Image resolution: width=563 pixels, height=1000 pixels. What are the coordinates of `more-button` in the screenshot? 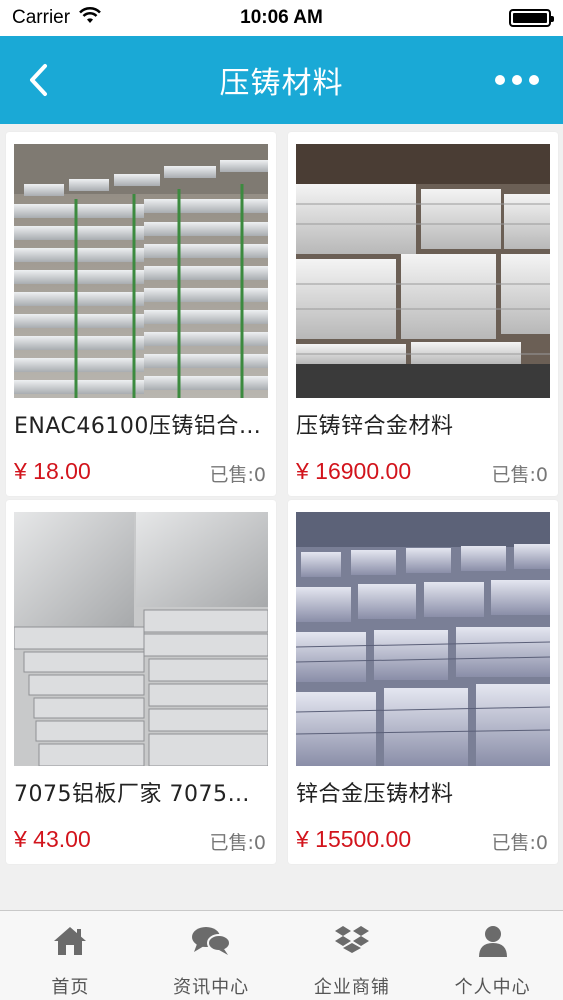 It's located at (517, 80).